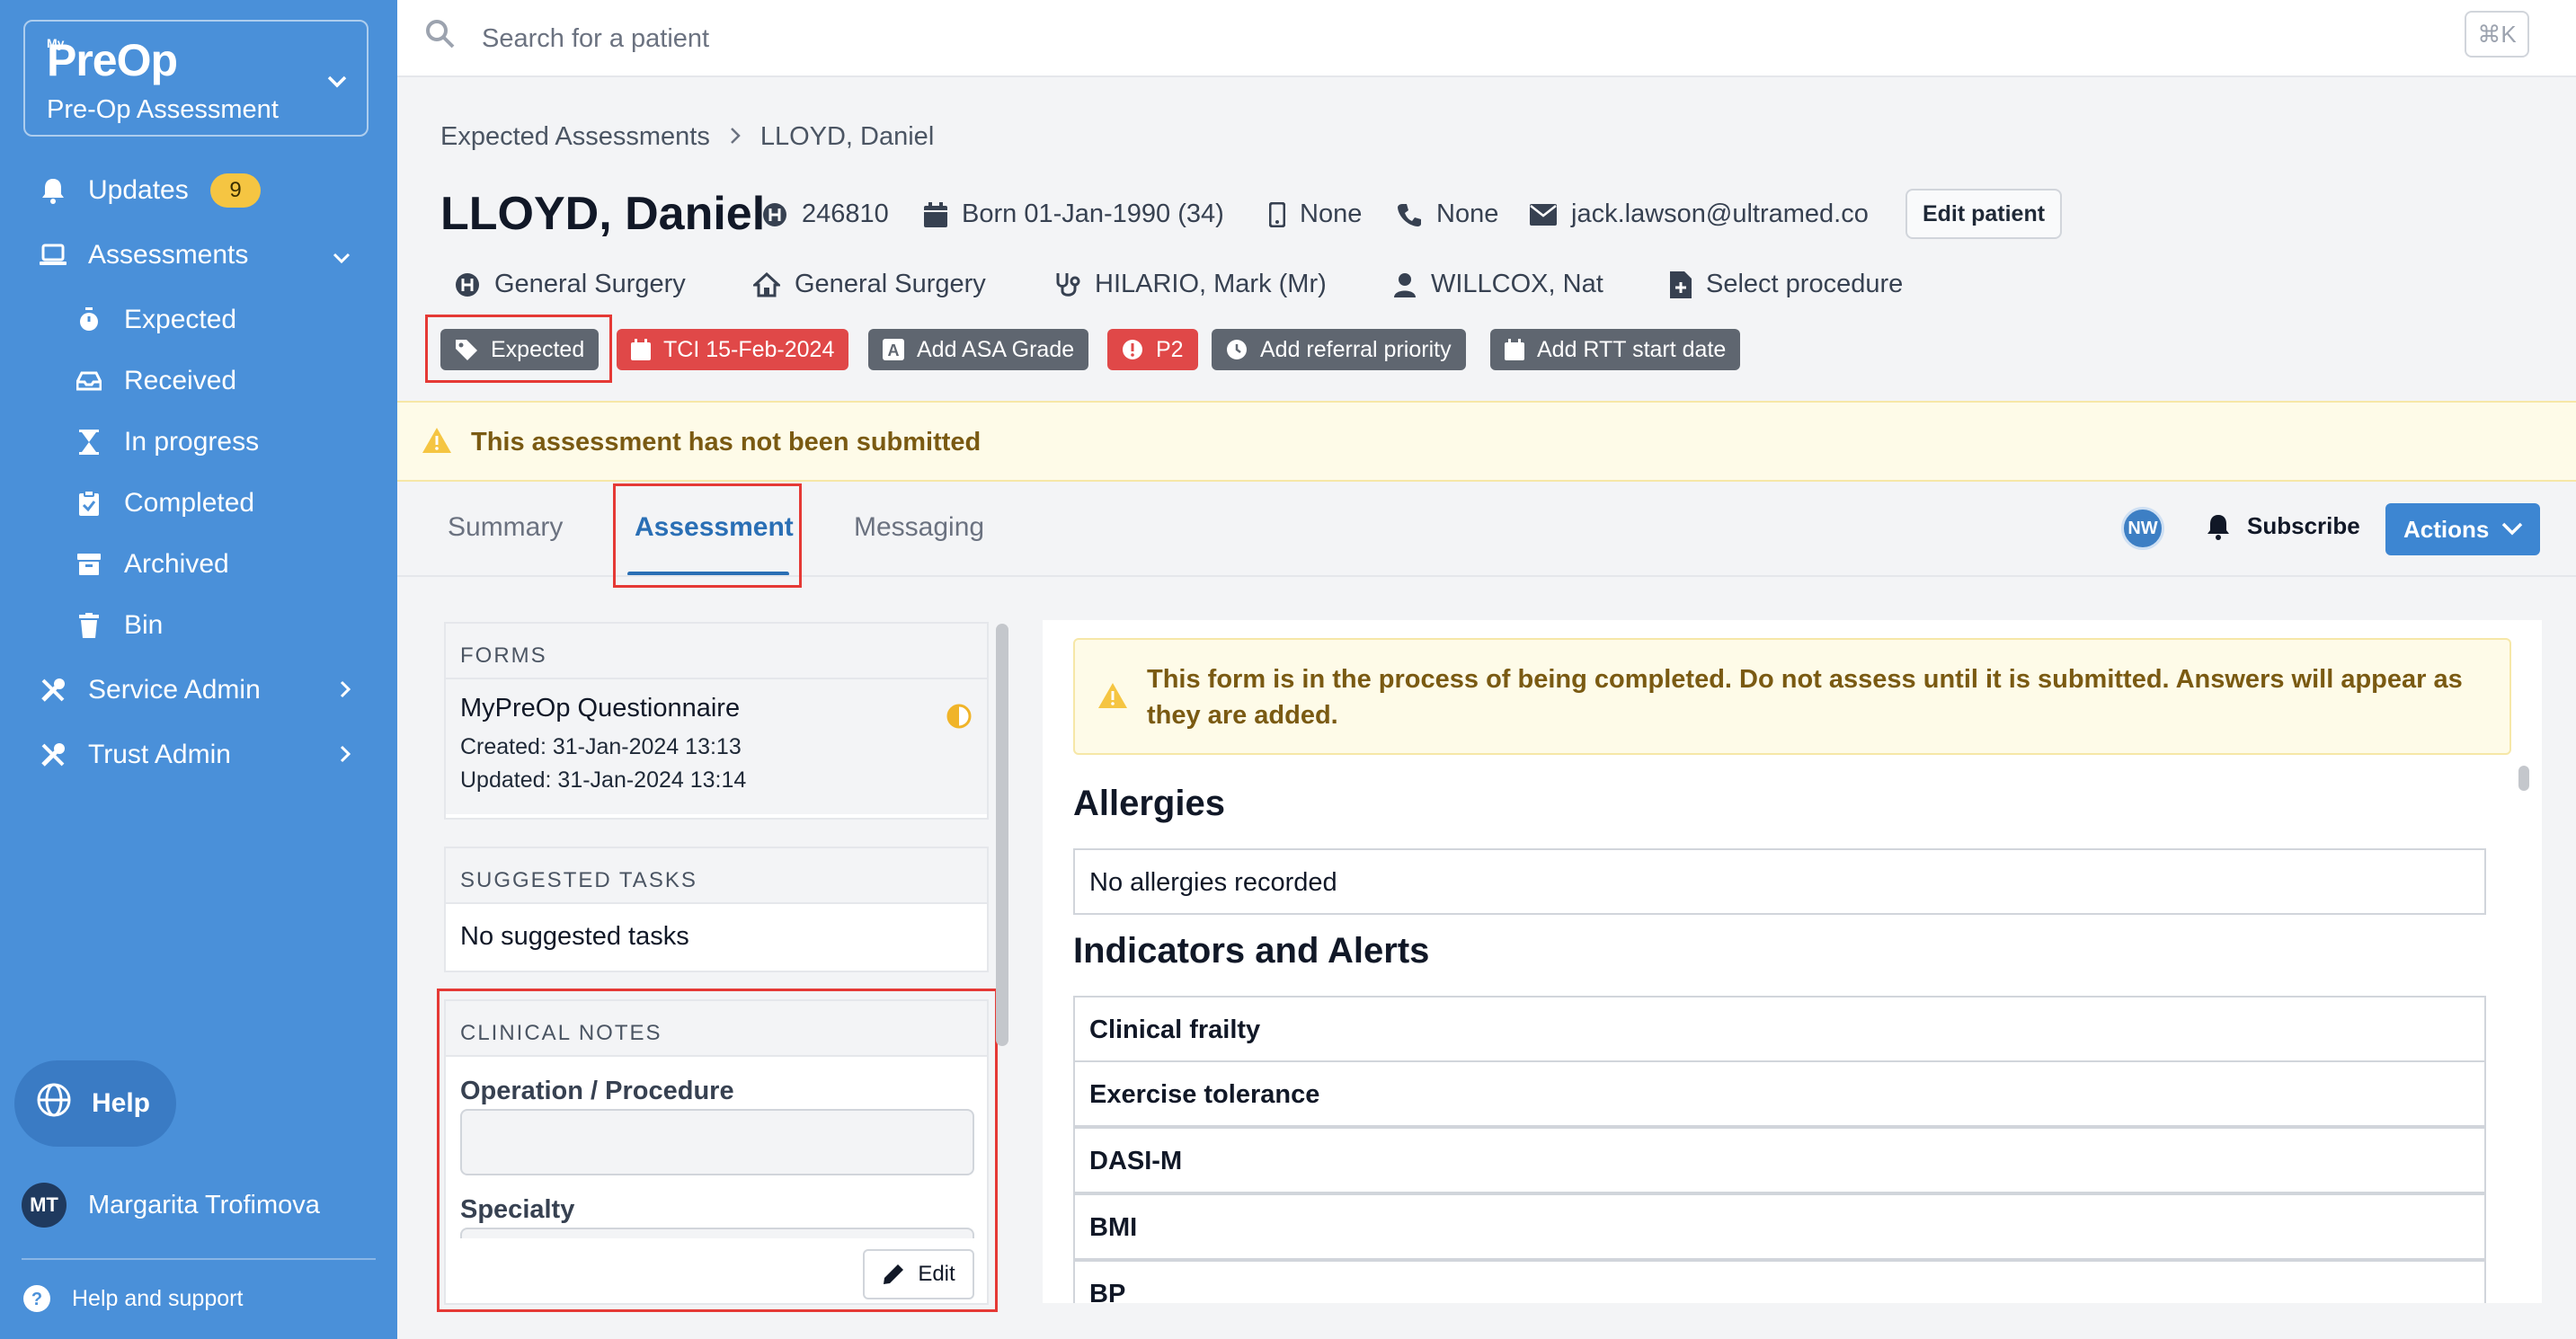  Describe the element at coordinates (1067, 285) in the screenshot. I see `stethoscope-icon` at that location.